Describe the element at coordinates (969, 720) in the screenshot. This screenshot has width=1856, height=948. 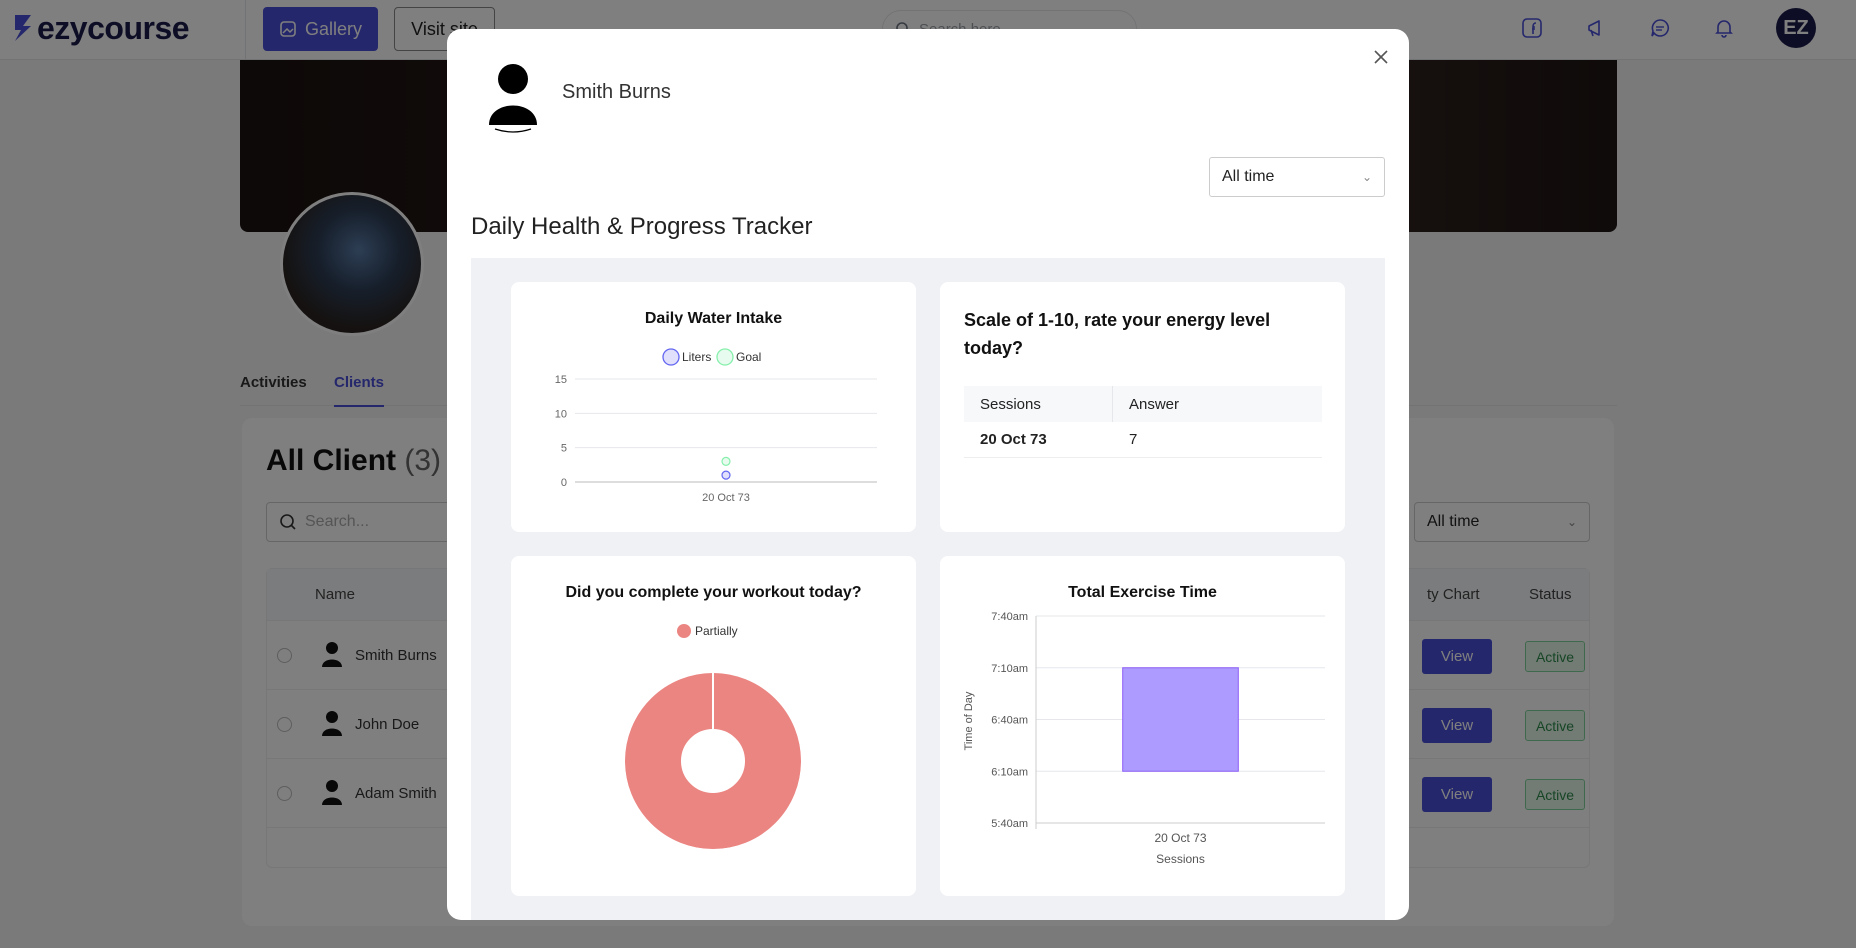
I see `y-axis-label: Time of Day` at that location.